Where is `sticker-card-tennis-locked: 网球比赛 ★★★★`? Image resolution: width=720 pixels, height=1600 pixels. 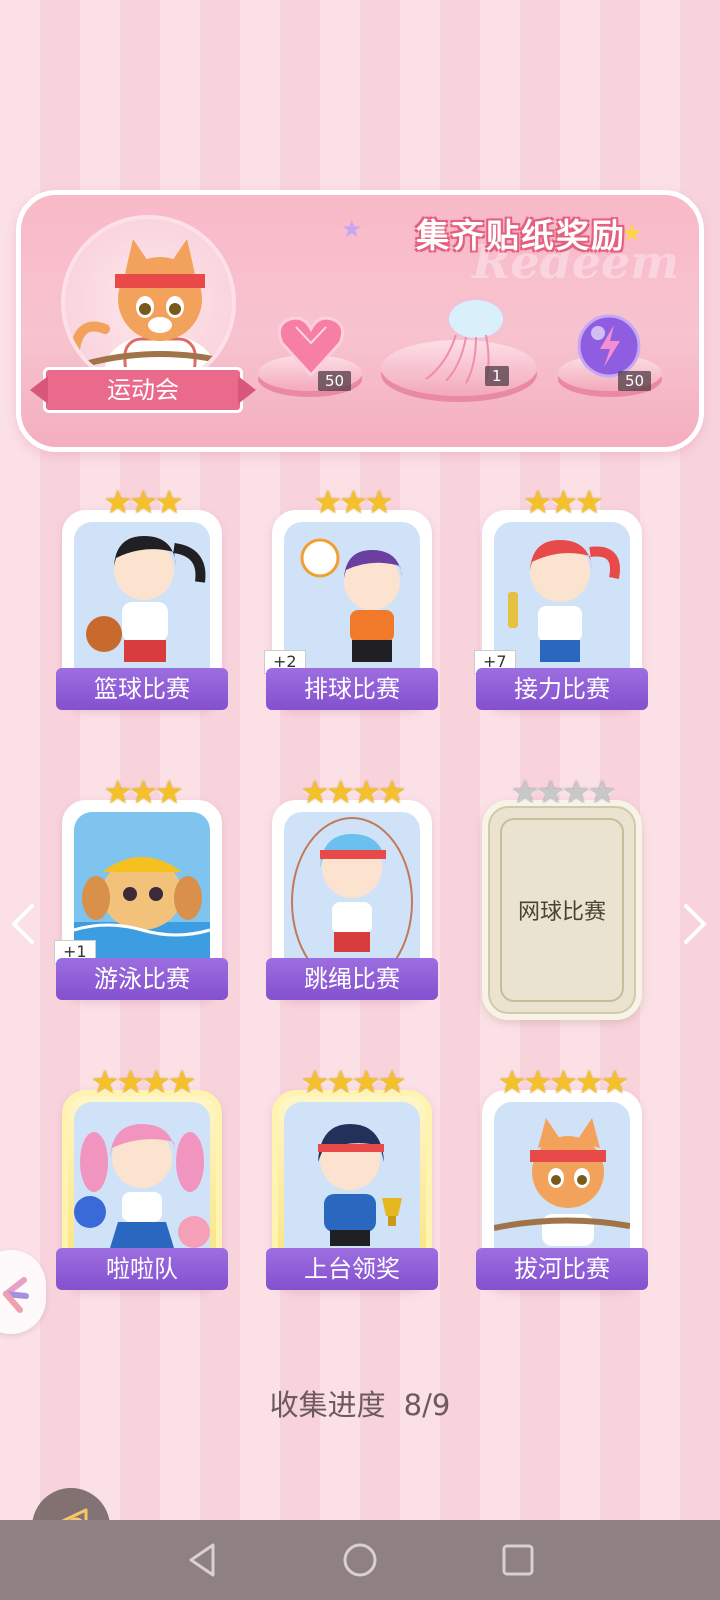 sticker-card-tennis-locked: 网球比赛 ★★★★ is located at coordinates (562, 896).